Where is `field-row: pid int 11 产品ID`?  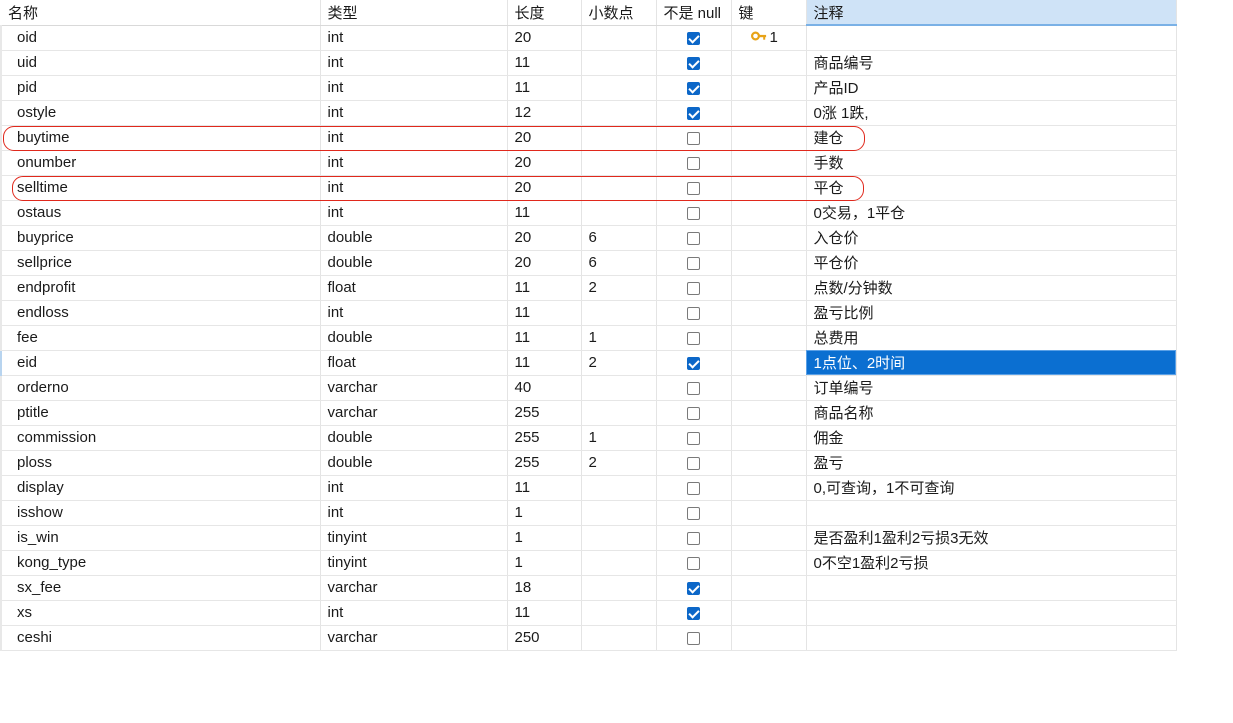 field-row: pid int 11 产品ID is located at coordinates (588, 88).